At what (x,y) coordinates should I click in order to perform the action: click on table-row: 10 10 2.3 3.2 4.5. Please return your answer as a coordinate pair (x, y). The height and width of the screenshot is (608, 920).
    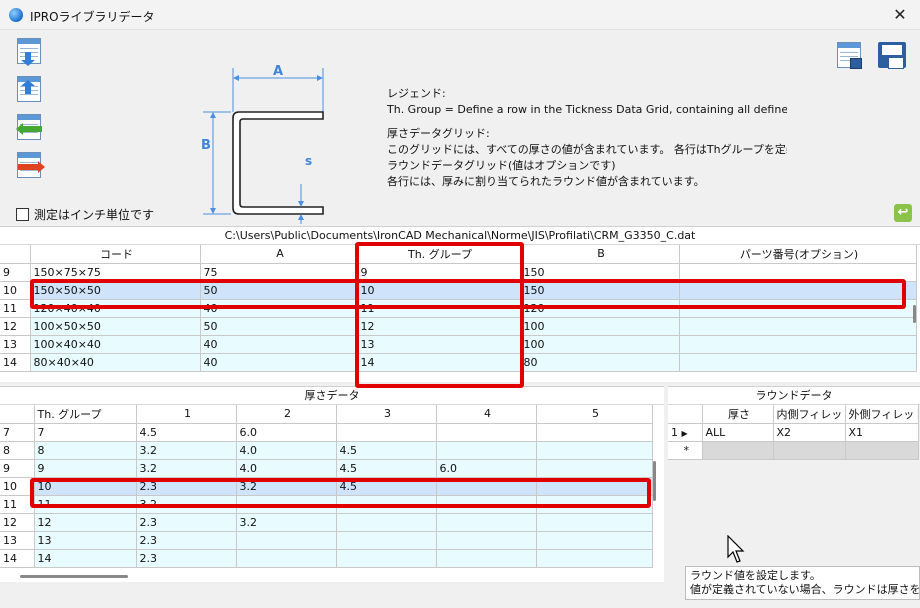
    Looking at the image, I should click on (326, 486).